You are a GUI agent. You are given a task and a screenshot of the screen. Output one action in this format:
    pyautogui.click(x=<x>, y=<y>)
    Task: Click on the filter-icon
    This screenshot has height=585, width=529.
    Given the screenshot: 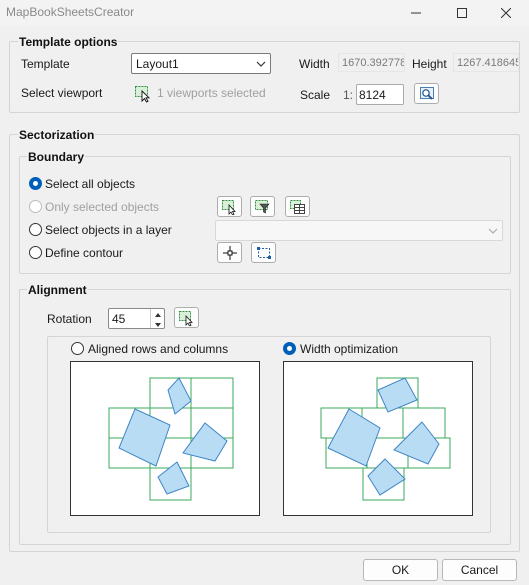 What is the action you would take?
    pyautogui.click(x=262, y=206)
    